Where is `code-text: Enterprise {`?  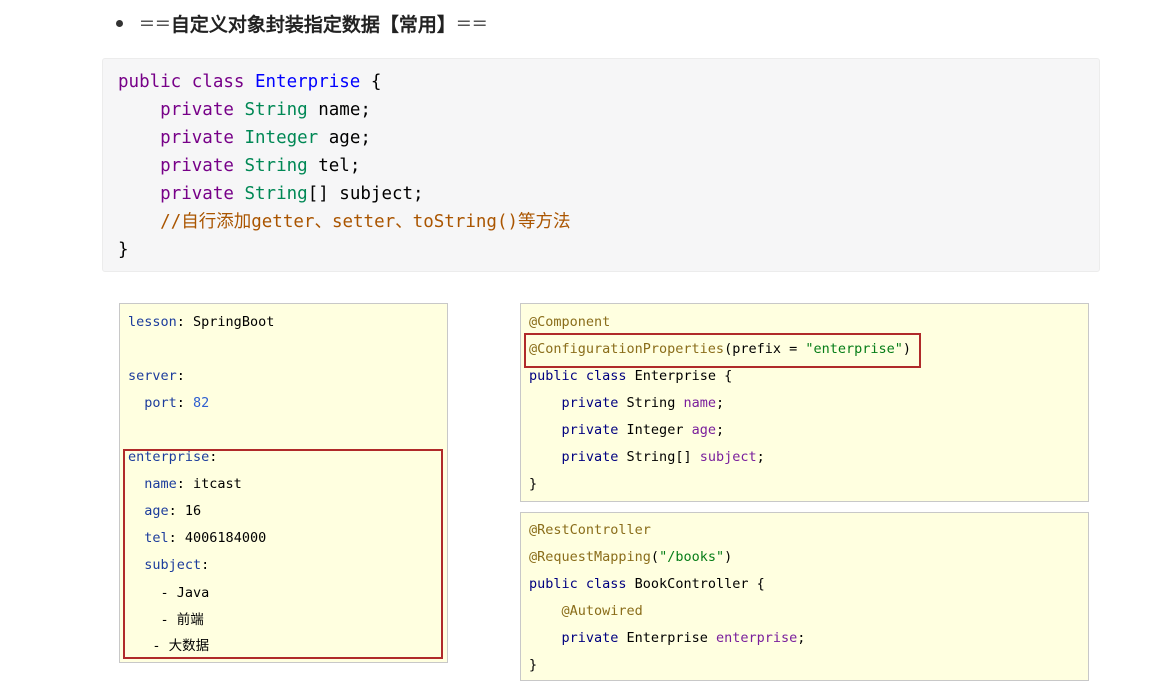 code-text: Enterprise { is located at coordinates (679, 376).